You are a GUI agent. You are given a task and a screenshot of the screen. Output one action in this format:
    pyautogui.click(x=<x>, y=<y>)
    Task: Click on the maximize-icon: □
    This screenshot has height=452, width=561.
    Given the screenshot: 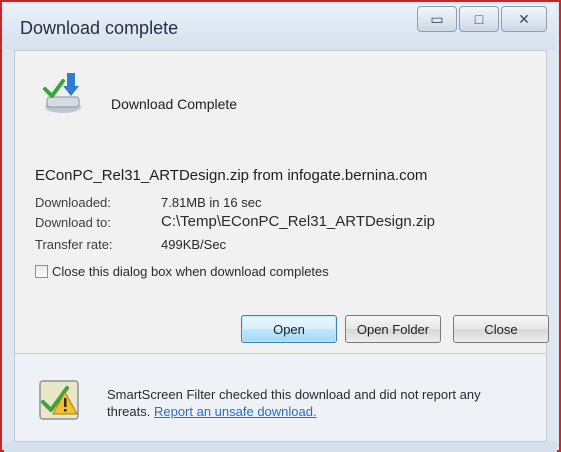 What is the action you would take?
    pyautogui.click(x=479, y=19)
    